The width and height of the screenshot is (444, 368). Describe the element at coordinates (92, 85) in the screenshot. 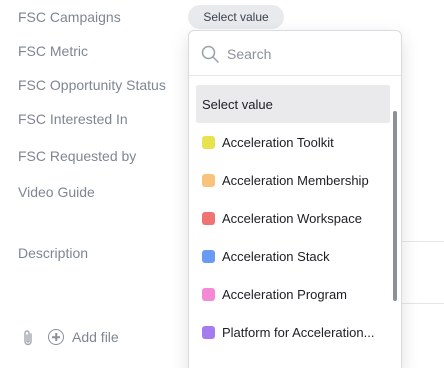

I see `field-label-fsc-opportunity-status: FSC Opportunity Status` at that location.